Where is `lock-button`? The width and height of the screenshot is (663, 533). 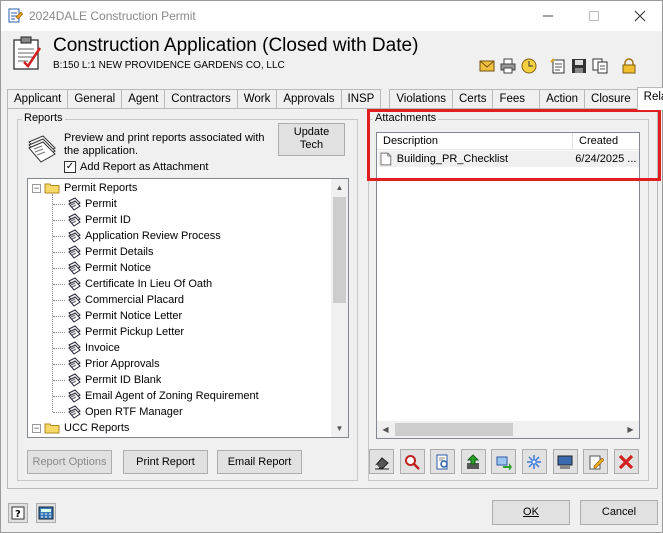 lock-button is located at coordinates (629, 66).